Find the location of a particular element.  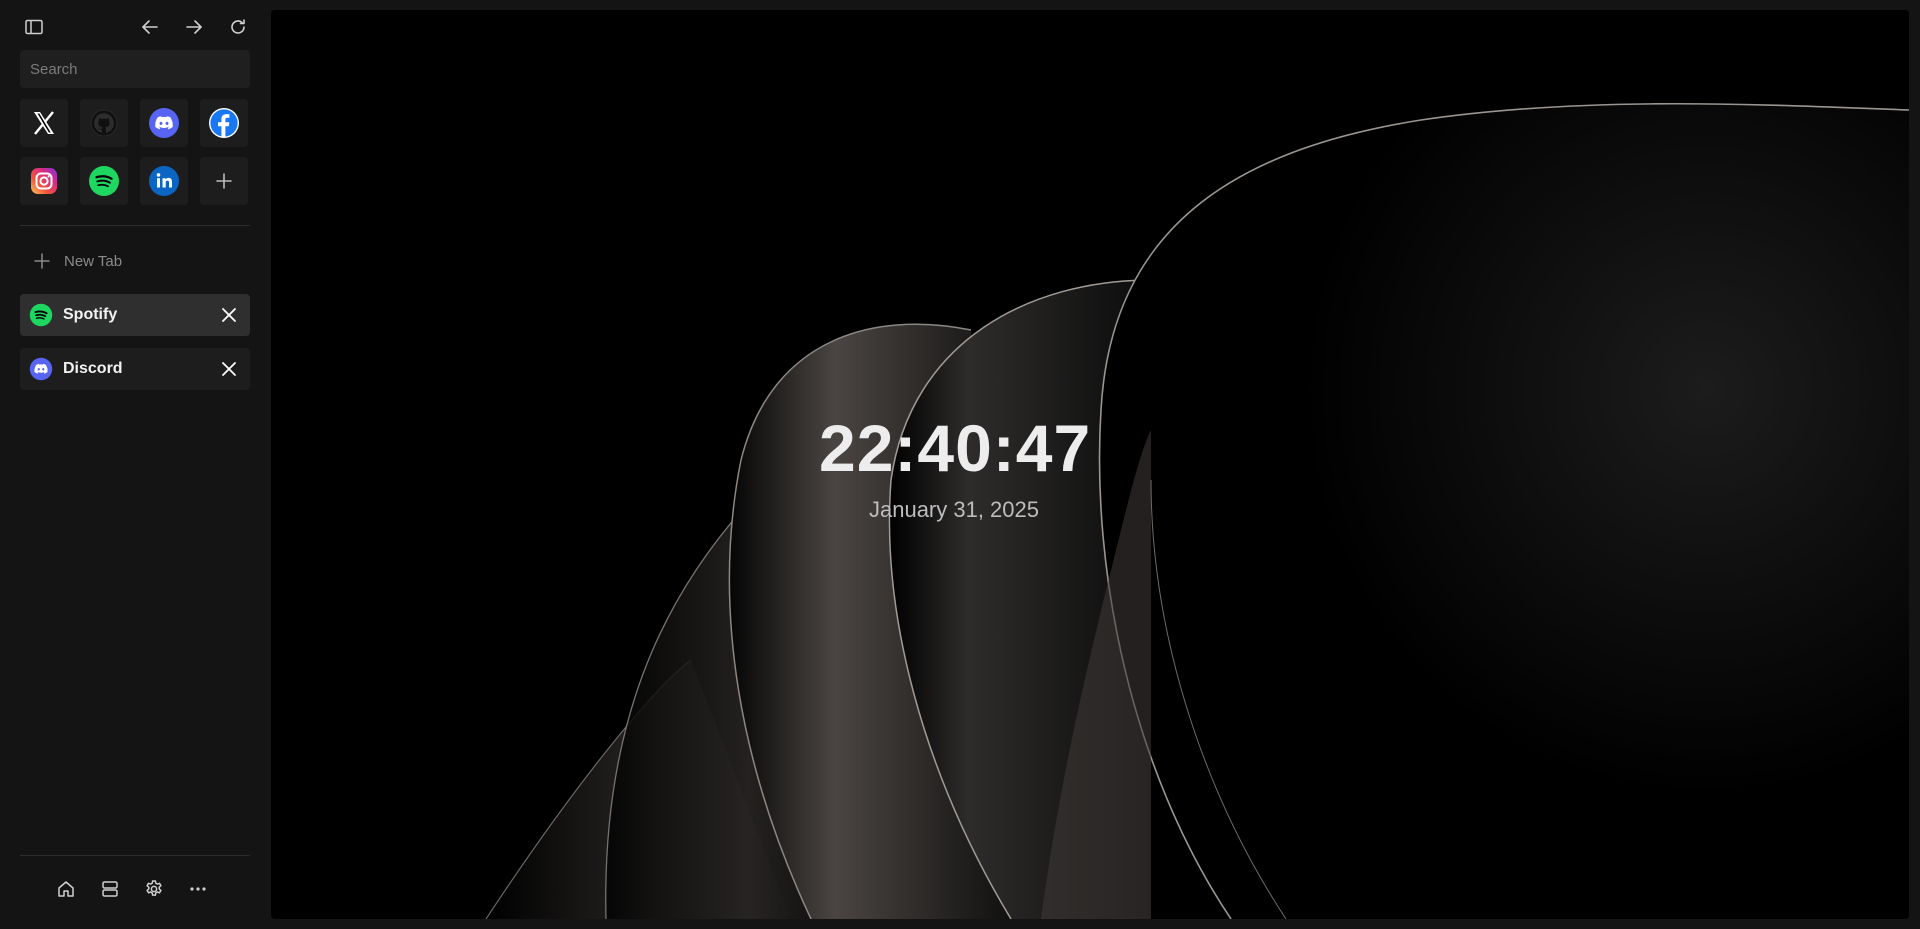

facebook-icon is located at coordinates (224, 123).